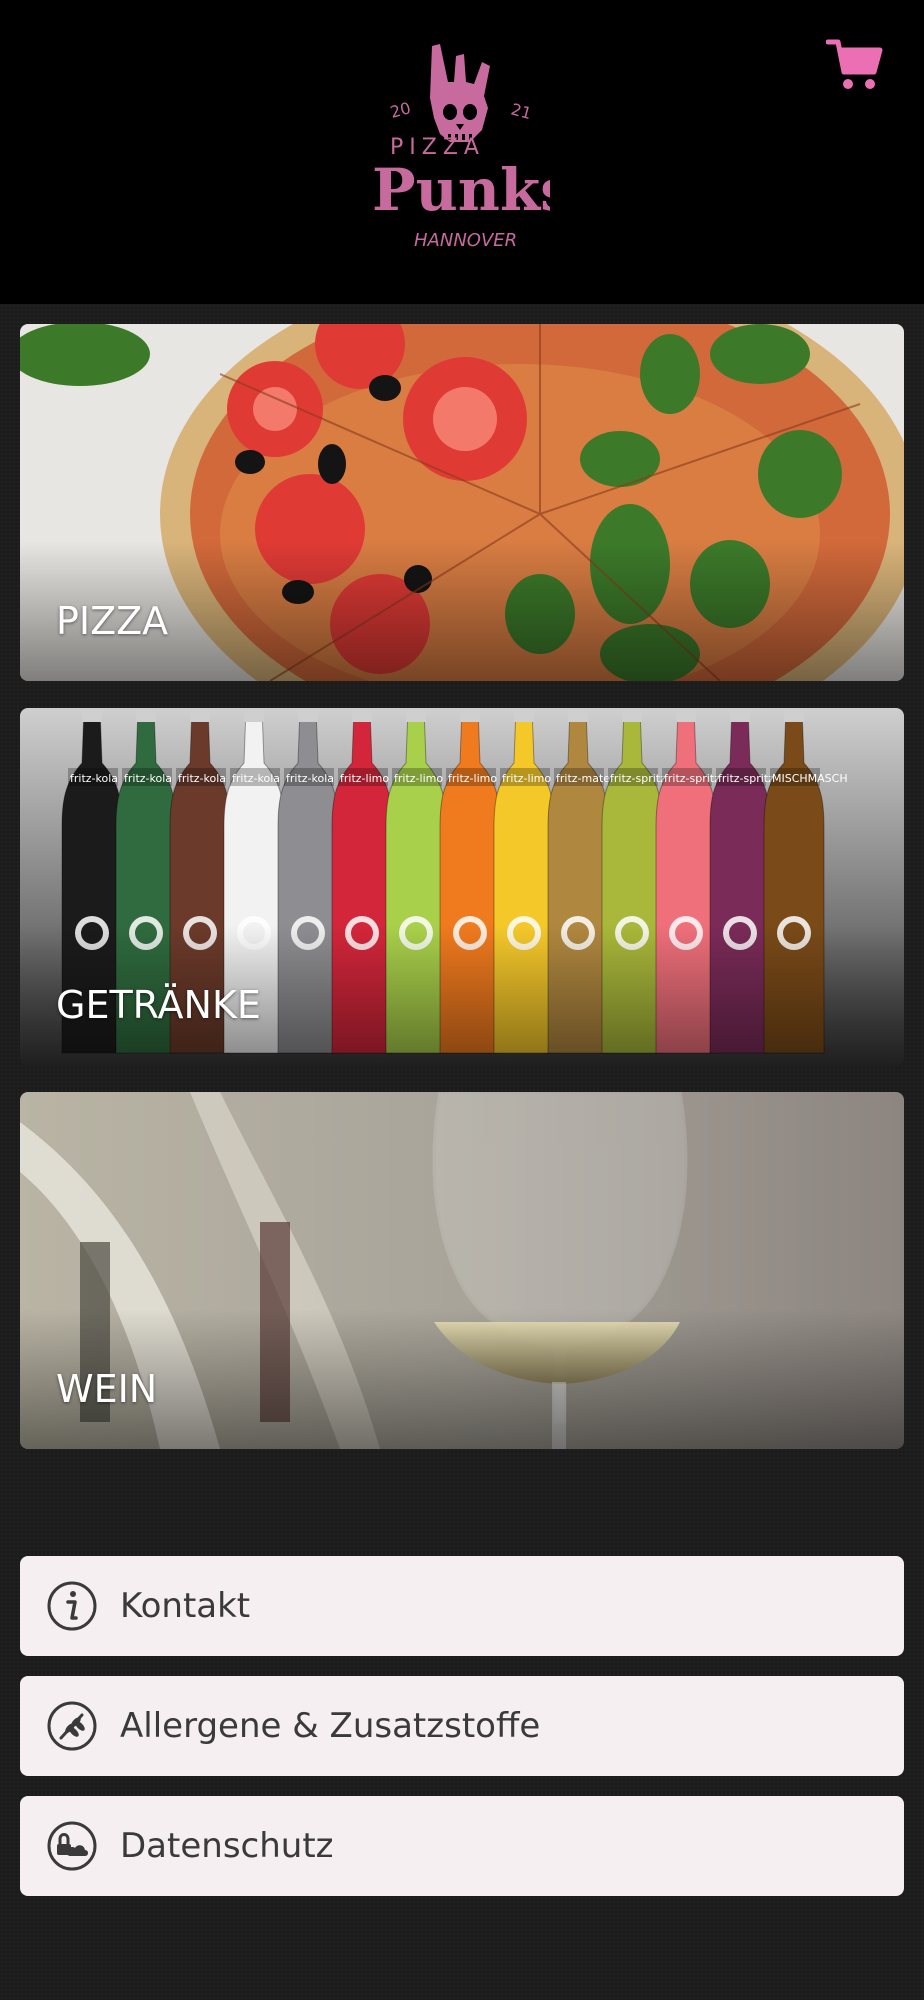 The height and width of the screenshot is (2000, 924). Describe the element at coordinates (461, 190) in the screenshot. I see `logo-word-main: Punks` at that location.